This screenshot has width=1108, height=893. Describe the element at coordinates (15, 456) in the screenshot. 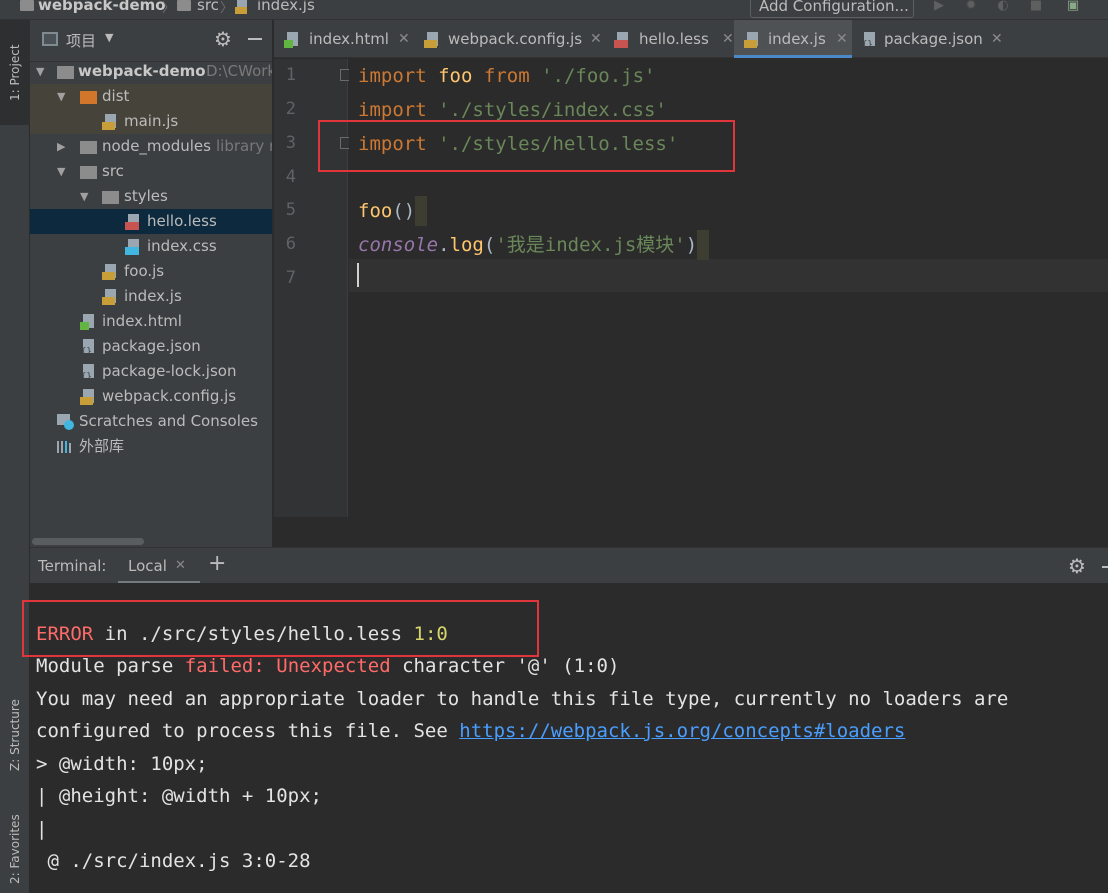

I see `tool-window-strip: 1: Project Z: Structure 2: Favorites` at that location.